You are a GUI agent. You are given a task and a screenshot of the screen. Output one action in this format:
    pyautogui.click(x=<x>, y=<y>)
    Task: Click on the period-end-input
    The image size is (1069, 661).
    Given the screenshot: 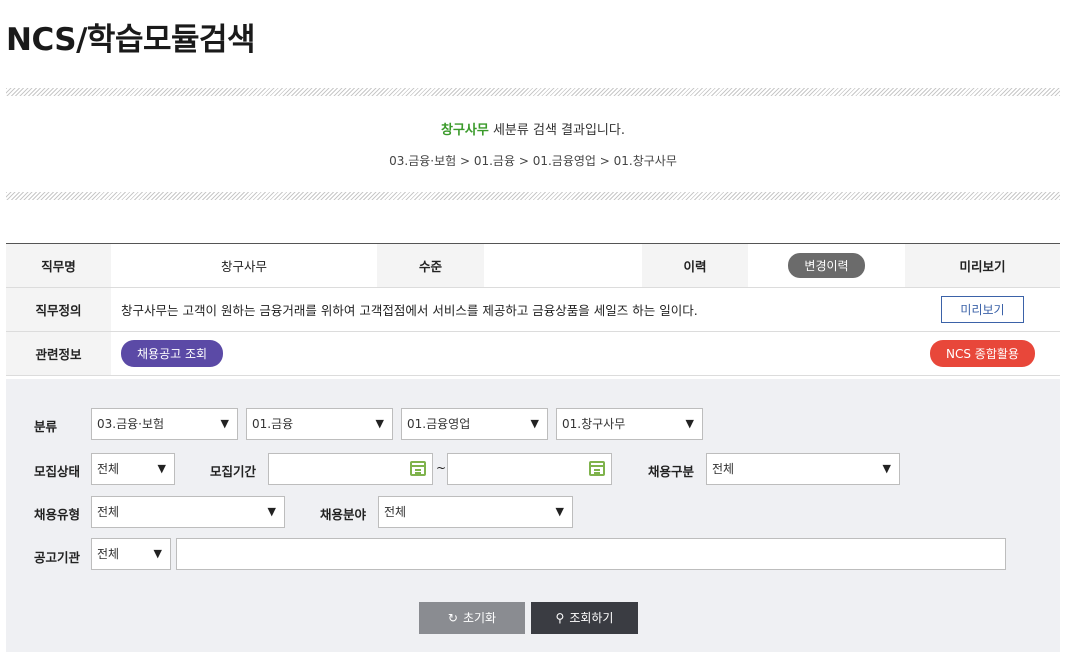 What is the action you would take?
    pyautogui.click(x=529, y=469)
    